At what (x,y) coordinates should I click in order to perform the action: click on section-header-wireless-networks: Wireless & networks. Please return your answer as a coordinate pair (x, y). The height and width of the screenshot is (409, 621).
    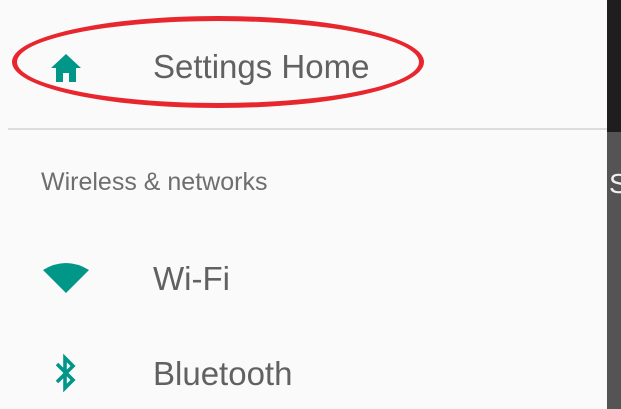
    Looking at the image, I should click on (154, 182).